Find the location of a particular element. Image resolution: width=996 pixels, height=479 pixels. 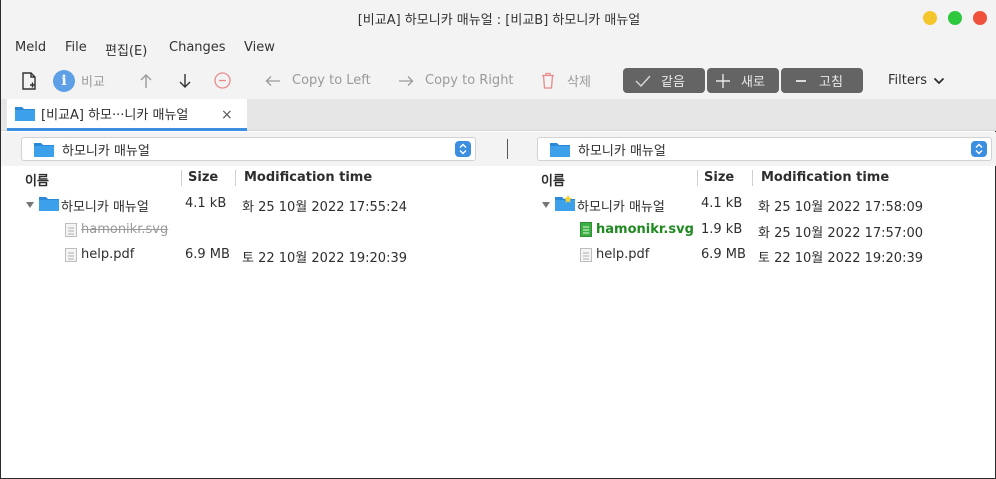

file-mtime: 화 25 10월 2022 17:58:09 is located at coordinates (841, 207).